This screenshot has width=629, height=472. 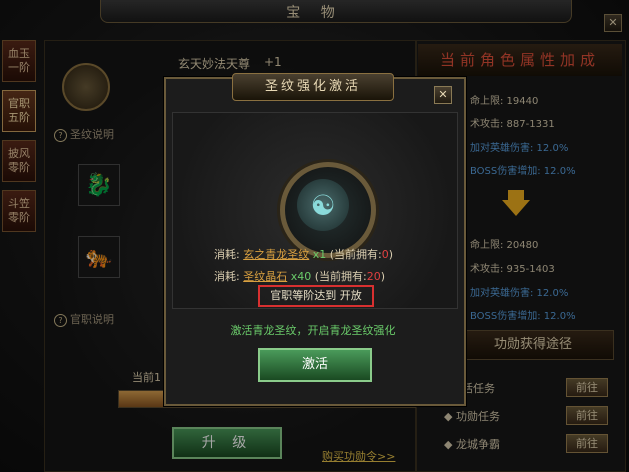 What do you see at coordinates (385, 254) in the screenshot?
I see `own-count: 0` at bounding box center [385, 254].